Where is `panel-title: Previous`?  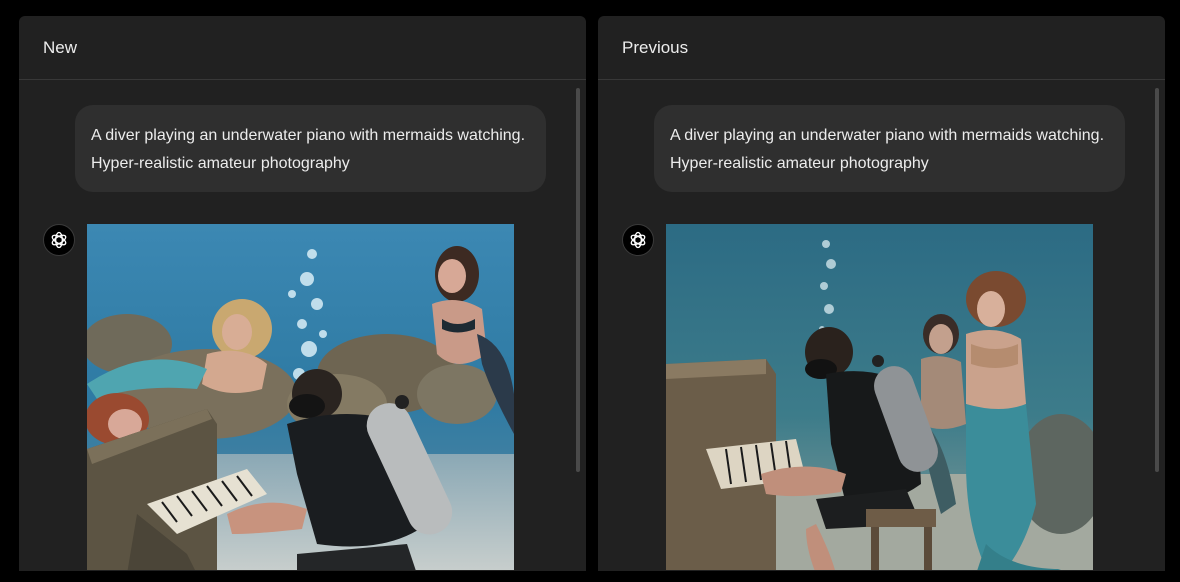
panel-title: Previous is located at coordinates (655, 47).